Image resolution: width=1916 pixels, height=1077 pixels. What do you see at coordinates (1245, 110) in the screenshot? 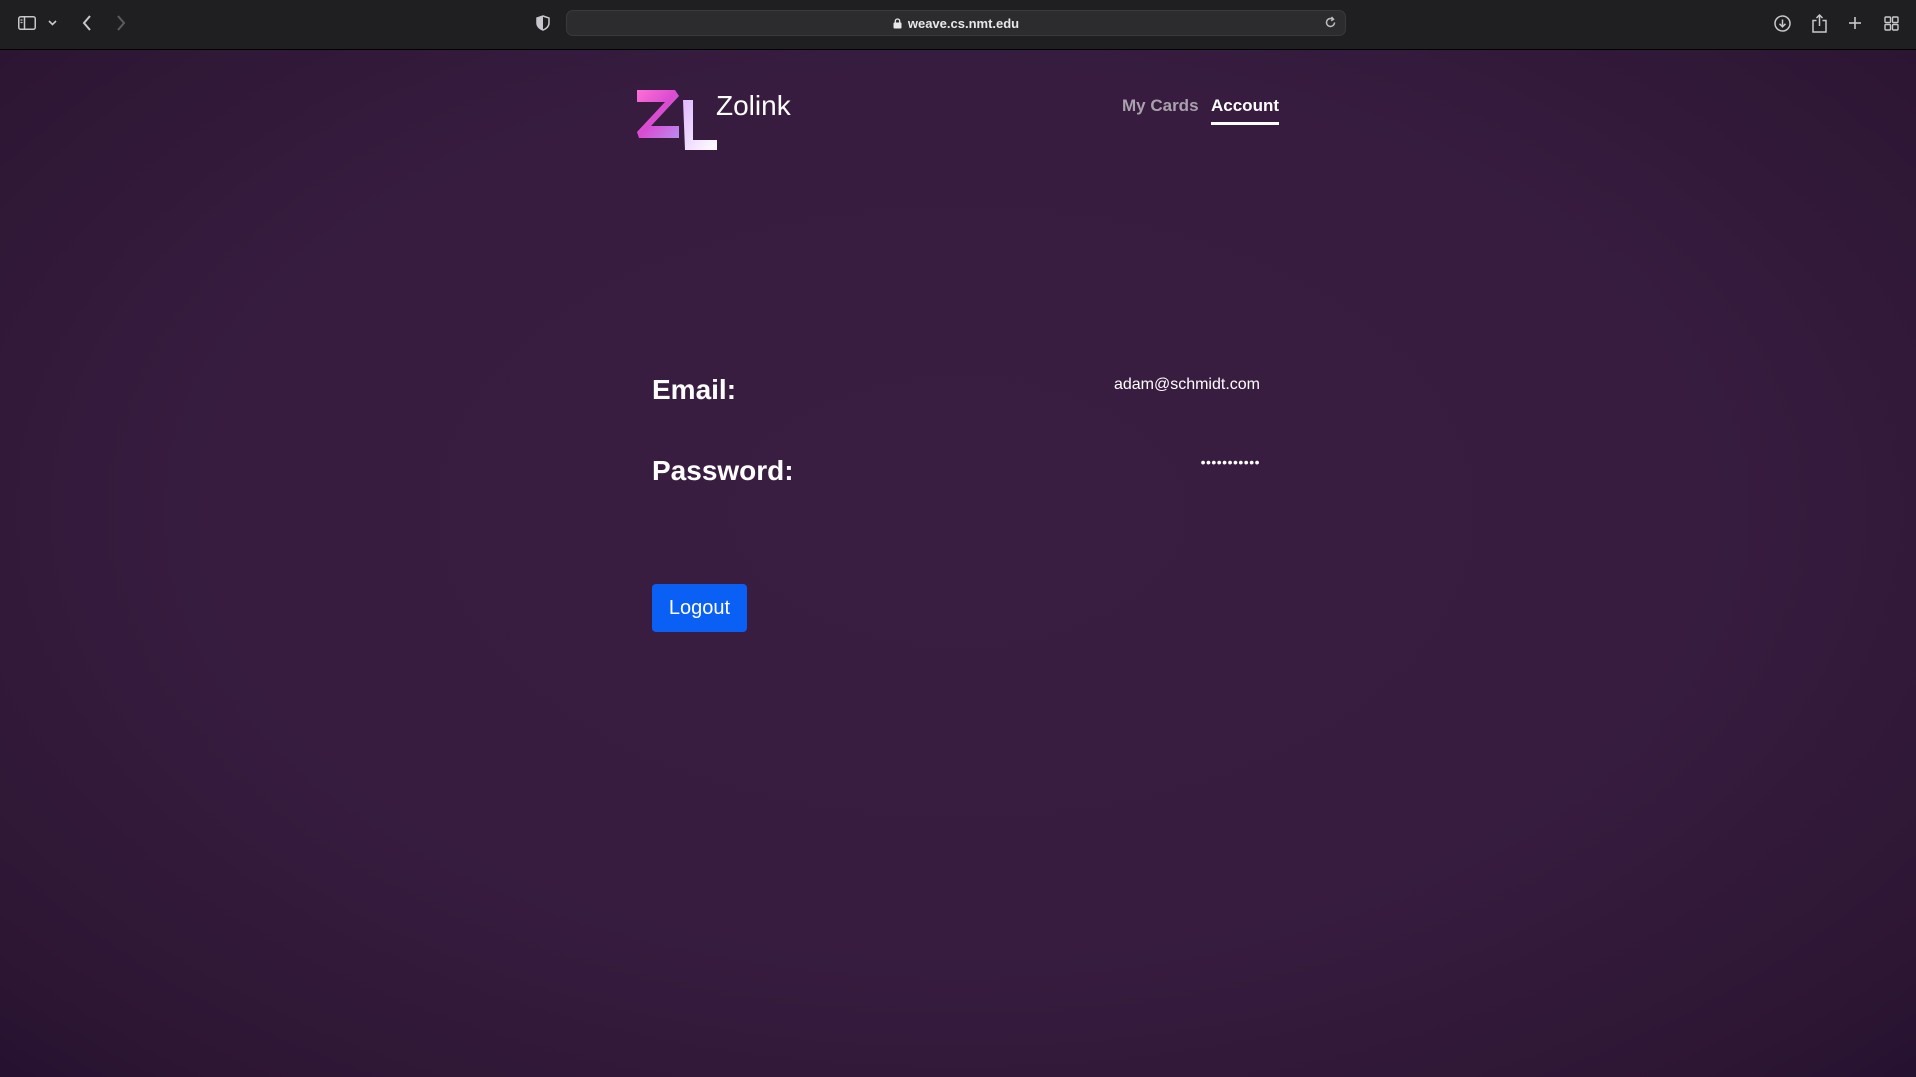
I see `nav-account: Account` at bounding box center [1245, 110].